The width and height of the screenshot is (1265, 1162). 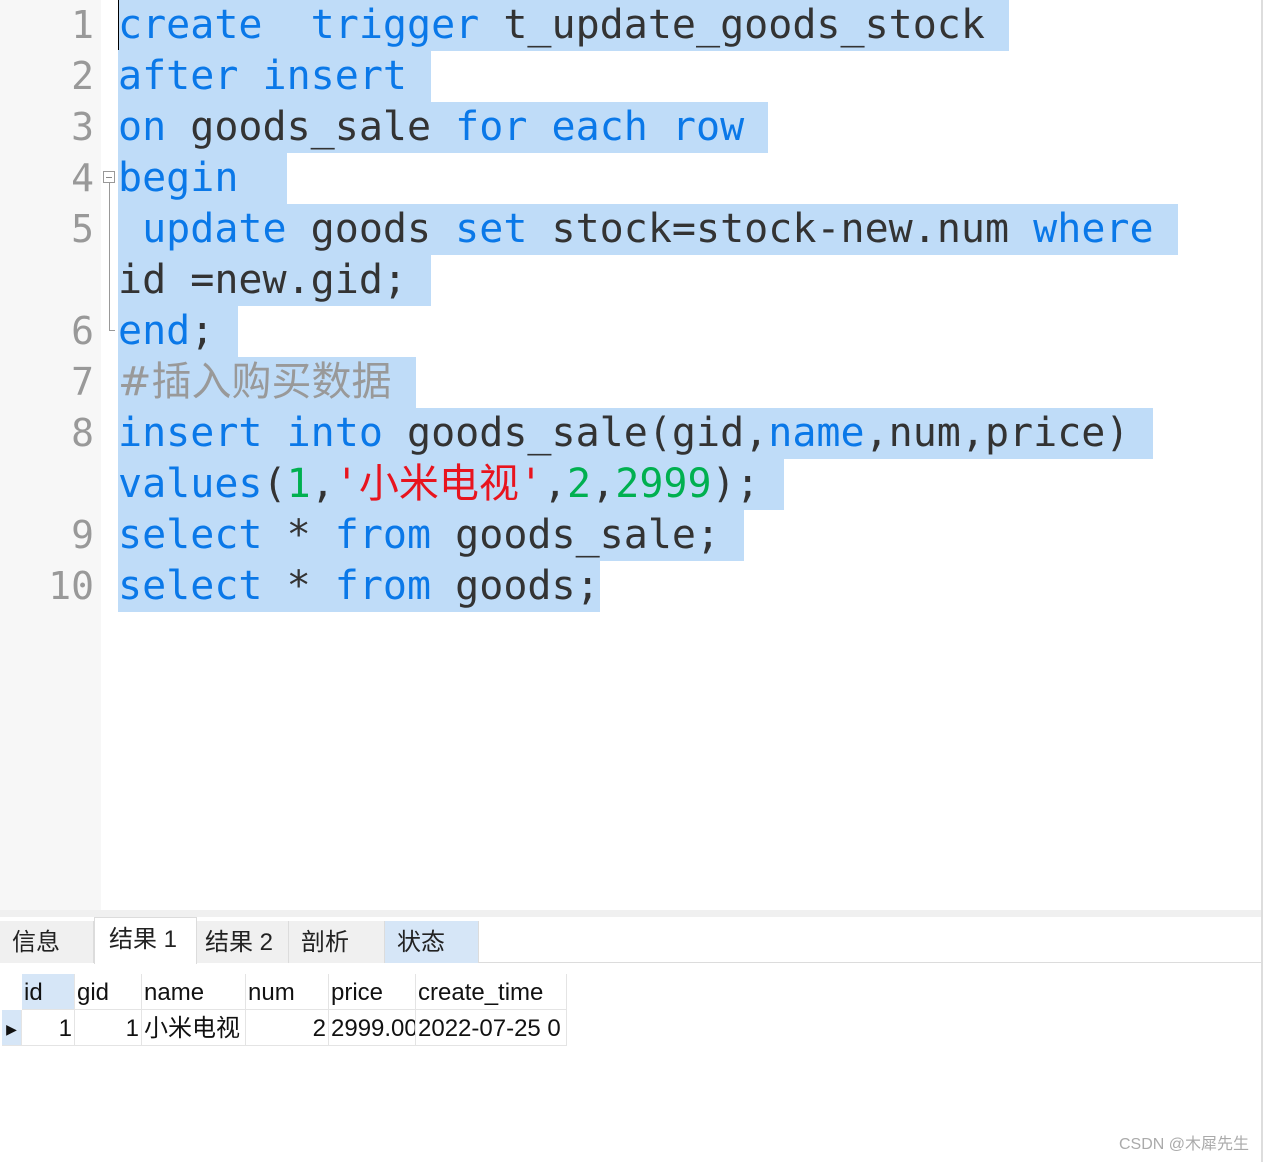 I want to click on keyword: trigger, so click(x=395, y=25).